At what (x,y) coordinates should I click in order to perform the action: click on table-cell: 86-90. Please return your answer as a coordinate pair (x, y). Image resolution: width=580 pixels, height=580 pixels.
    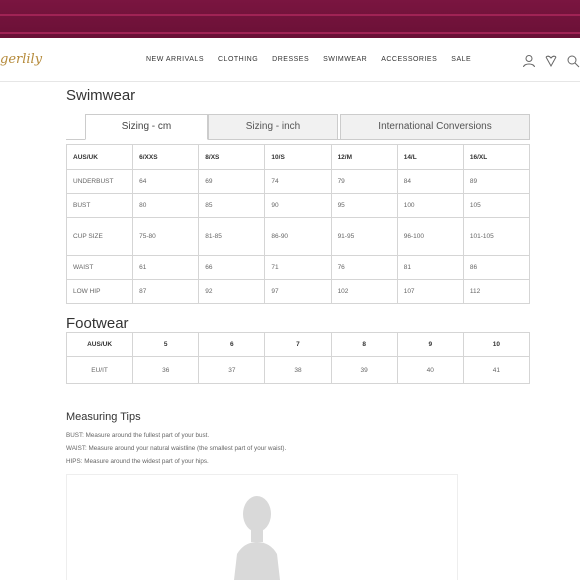
    Looking at the image, I should click on (298, 236).